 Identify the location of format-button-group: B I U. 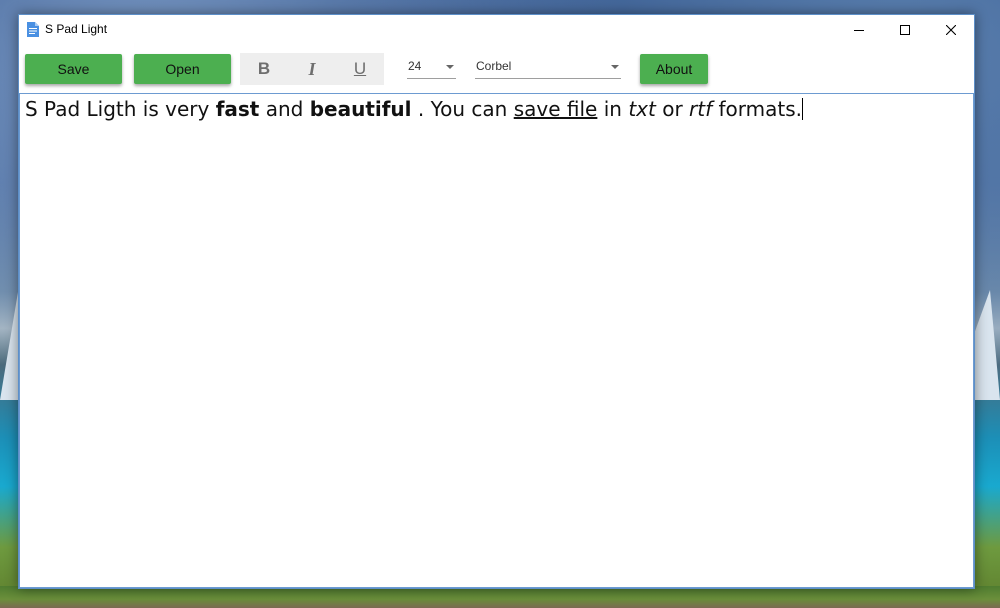
(312, 69).